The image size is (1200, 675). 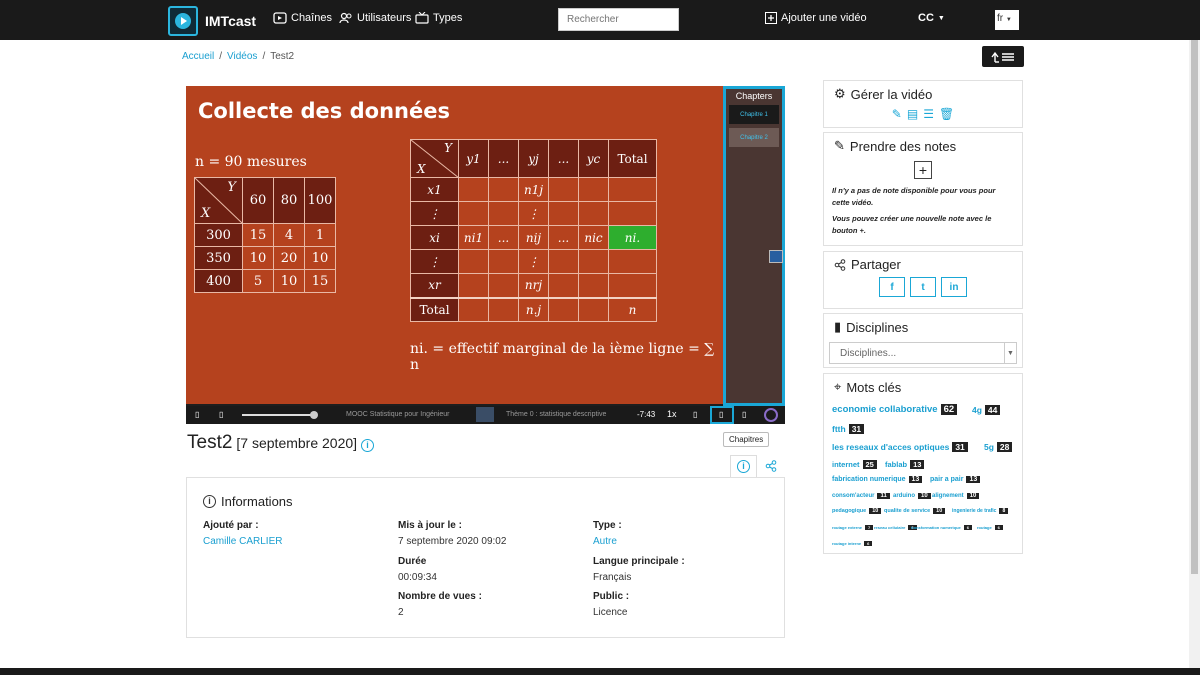 I want to click on edit-icon: ✎, so click(x=897, y=114).